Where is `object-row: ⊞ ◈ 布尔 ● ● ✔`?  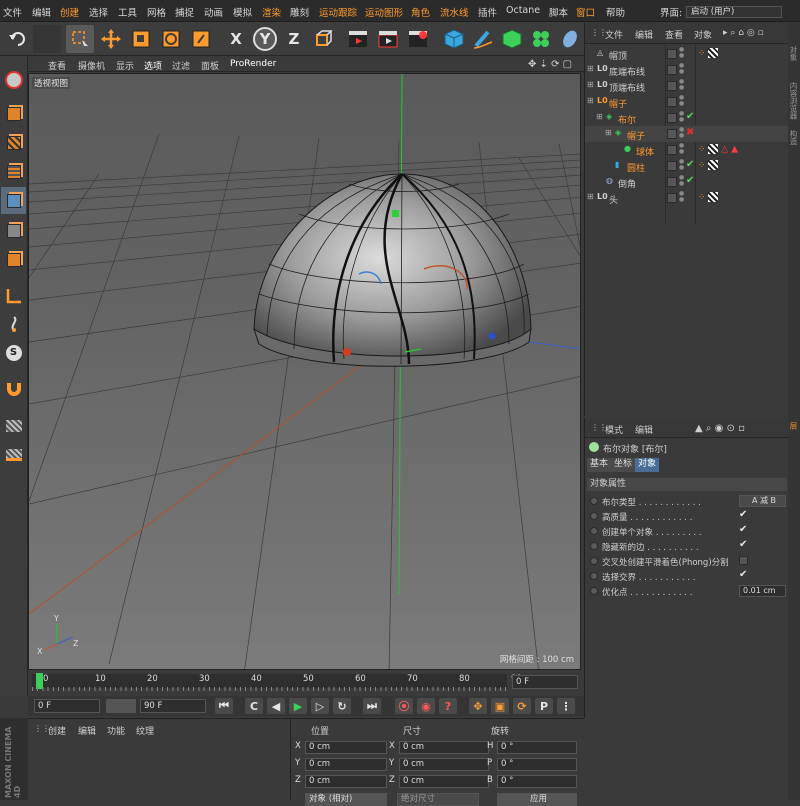 object-row: ⊞ ◈ 布尔 ● ● ✔ is located at coordinates (687, 118).